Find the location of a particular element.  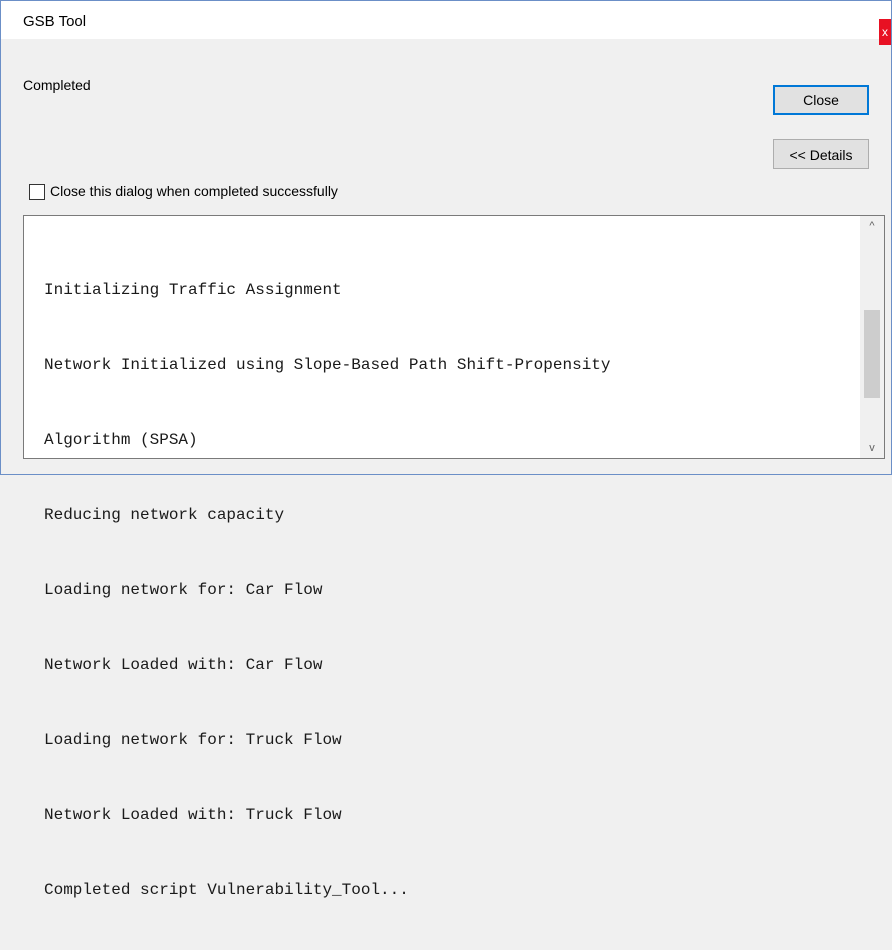

log-line: Reducing network capacity is located at coordinates (164, 515).